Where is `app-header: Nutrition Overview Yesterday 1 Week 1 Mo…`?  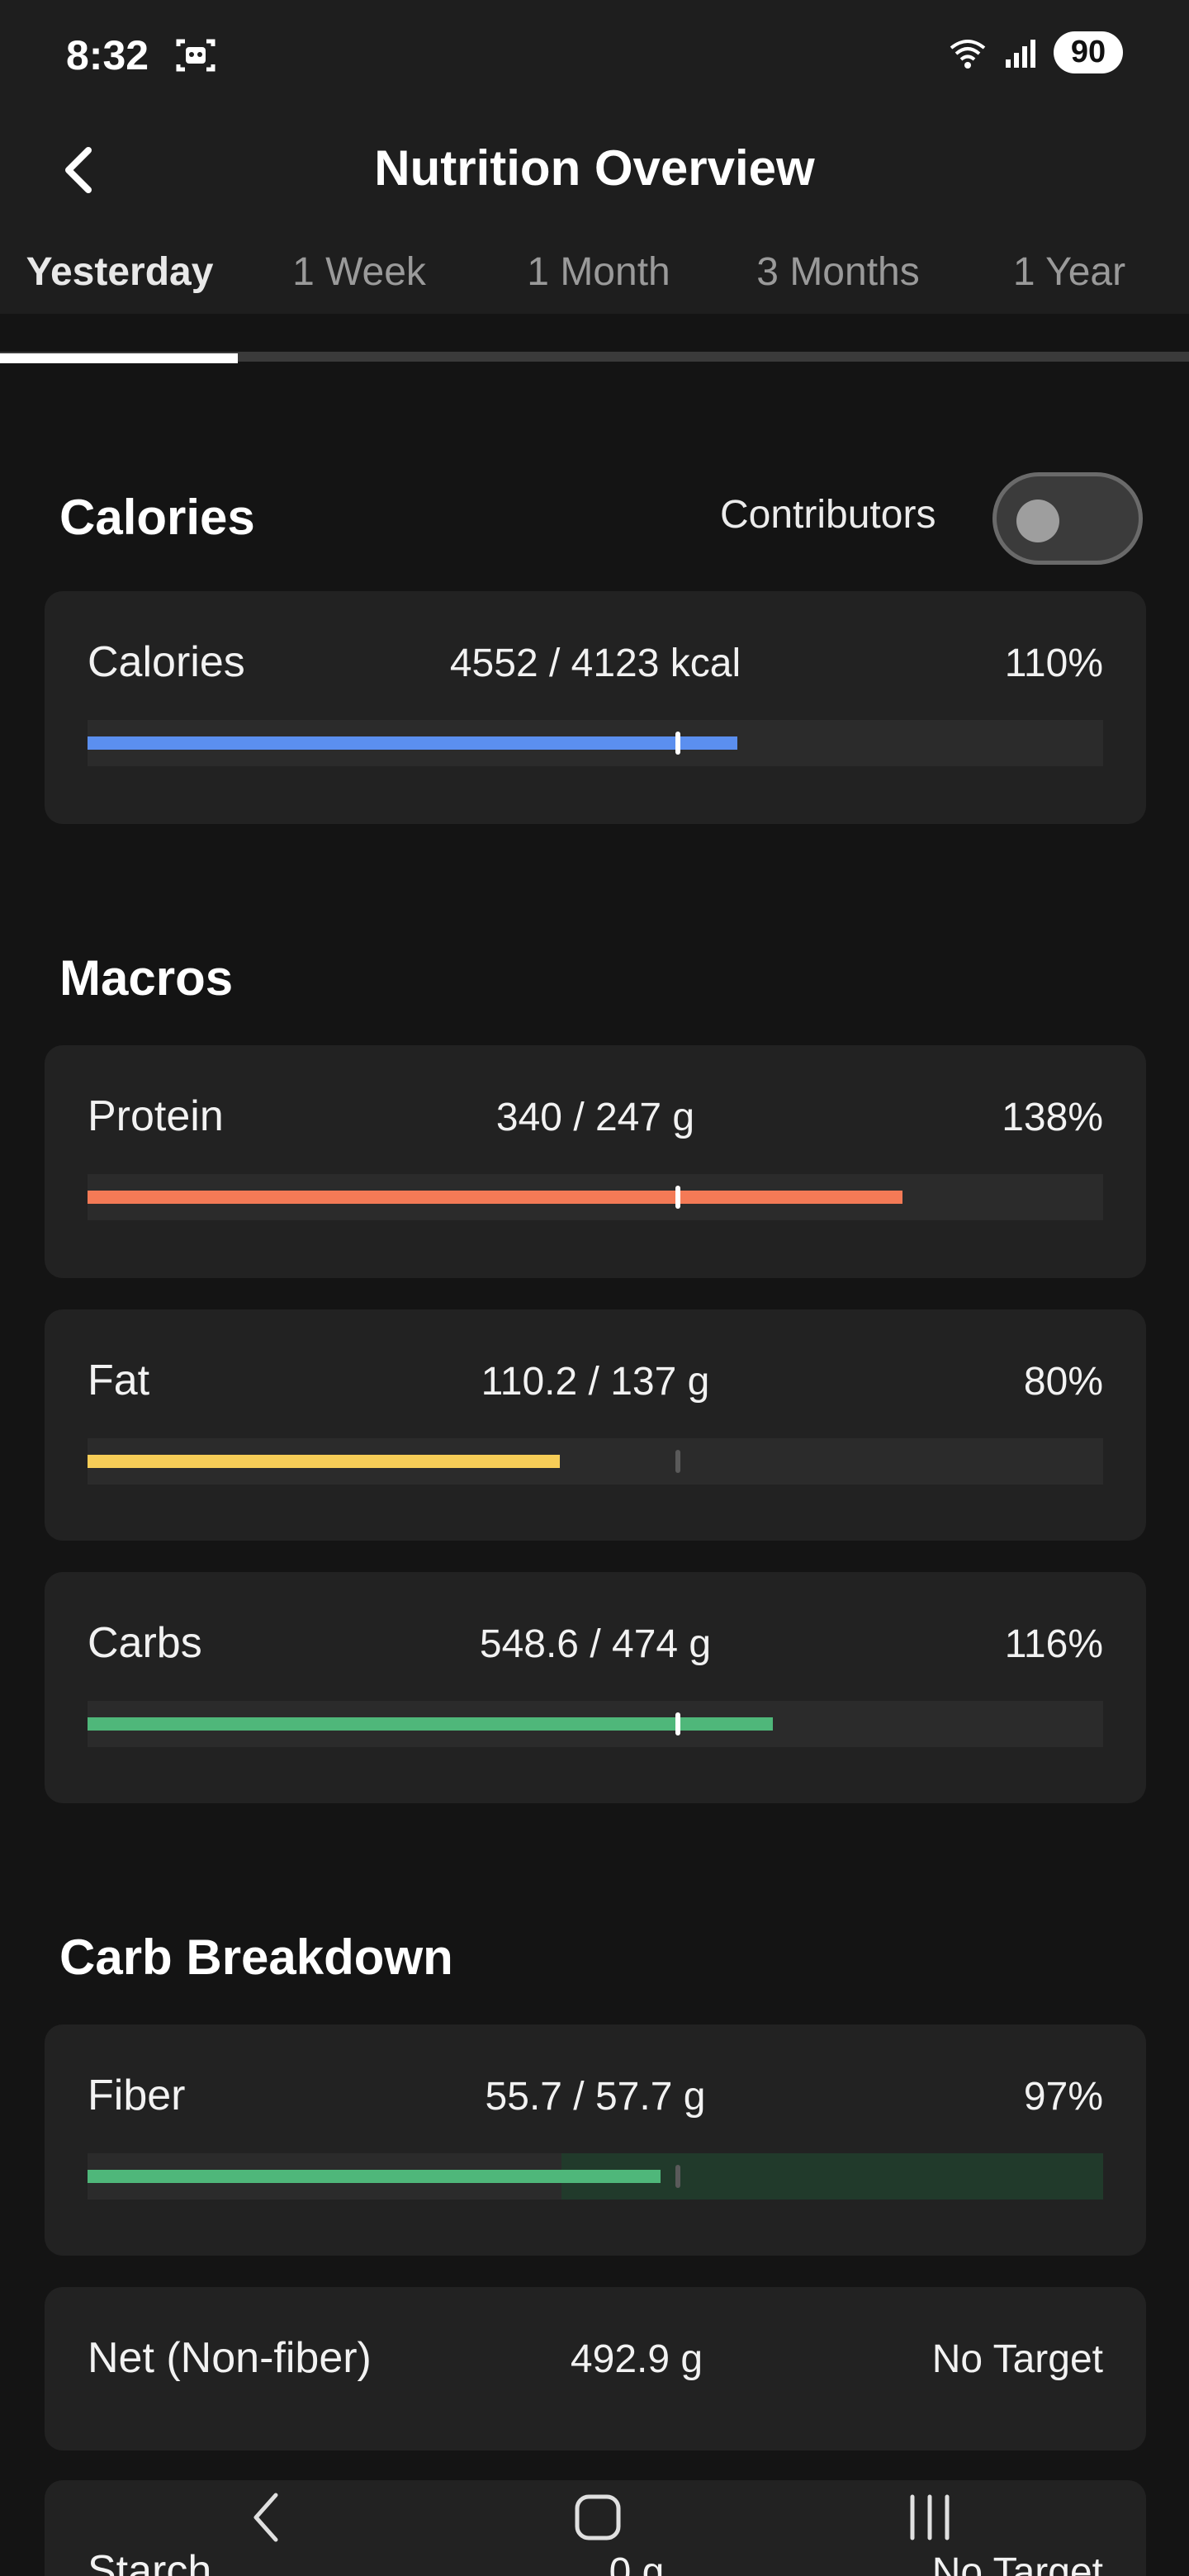
app-header: Nutrition Overview Yesterday 1 Week 1 Mo… is located at coordinates (594, 213).